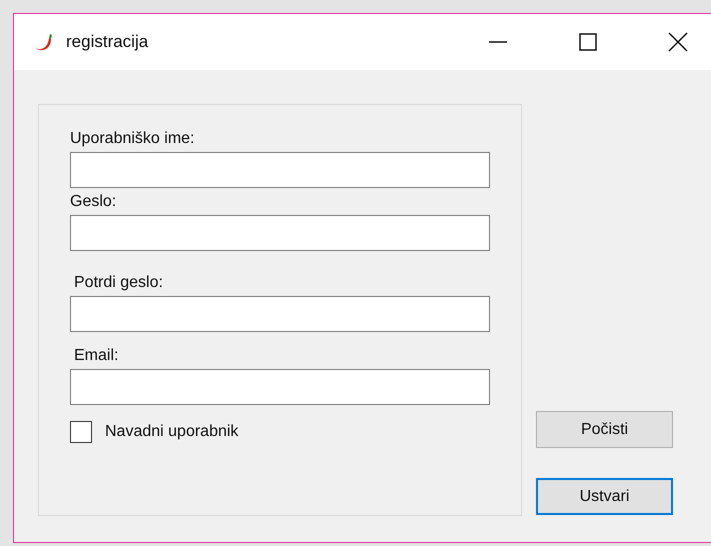 The image size is (711, 546). I want to click on field-label: Email:, so click(96, 356).